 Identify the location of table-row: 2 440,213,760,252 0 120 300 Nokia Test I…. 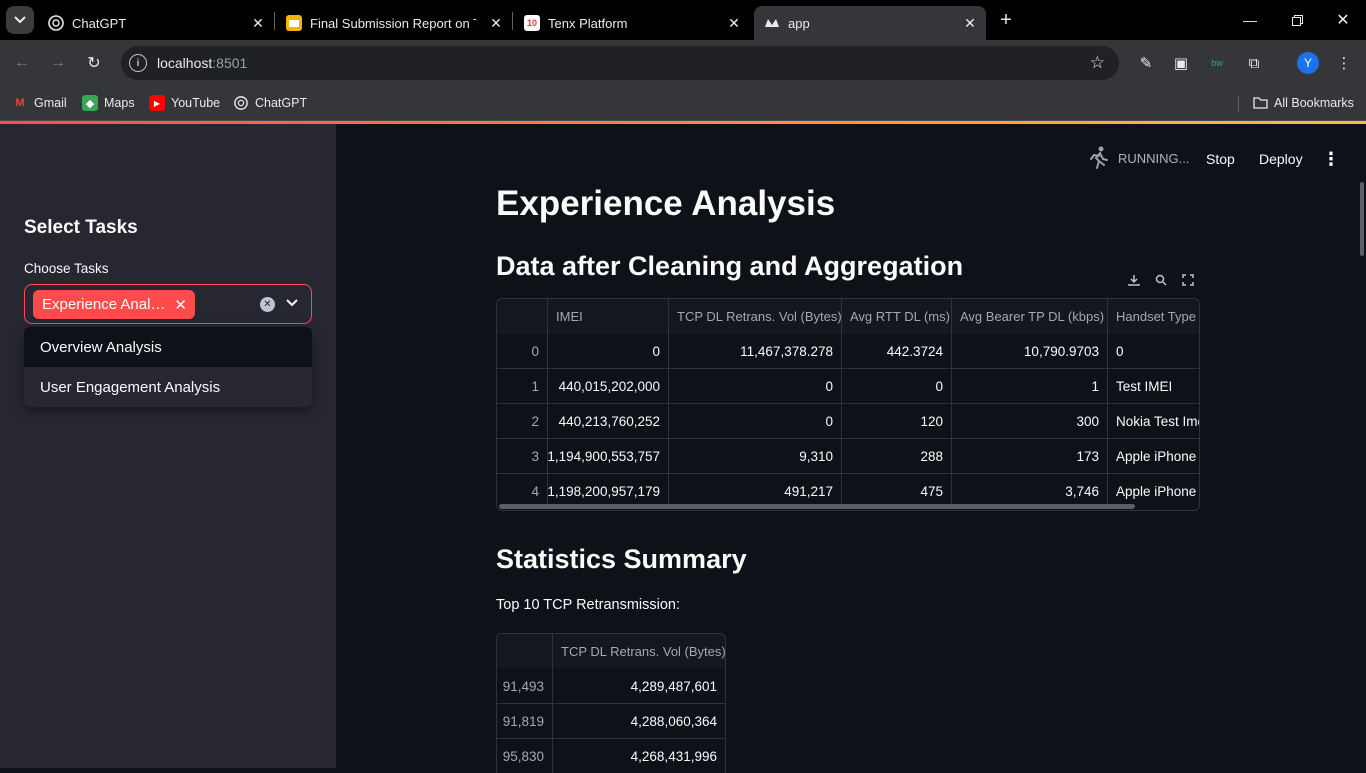
(848, 421).